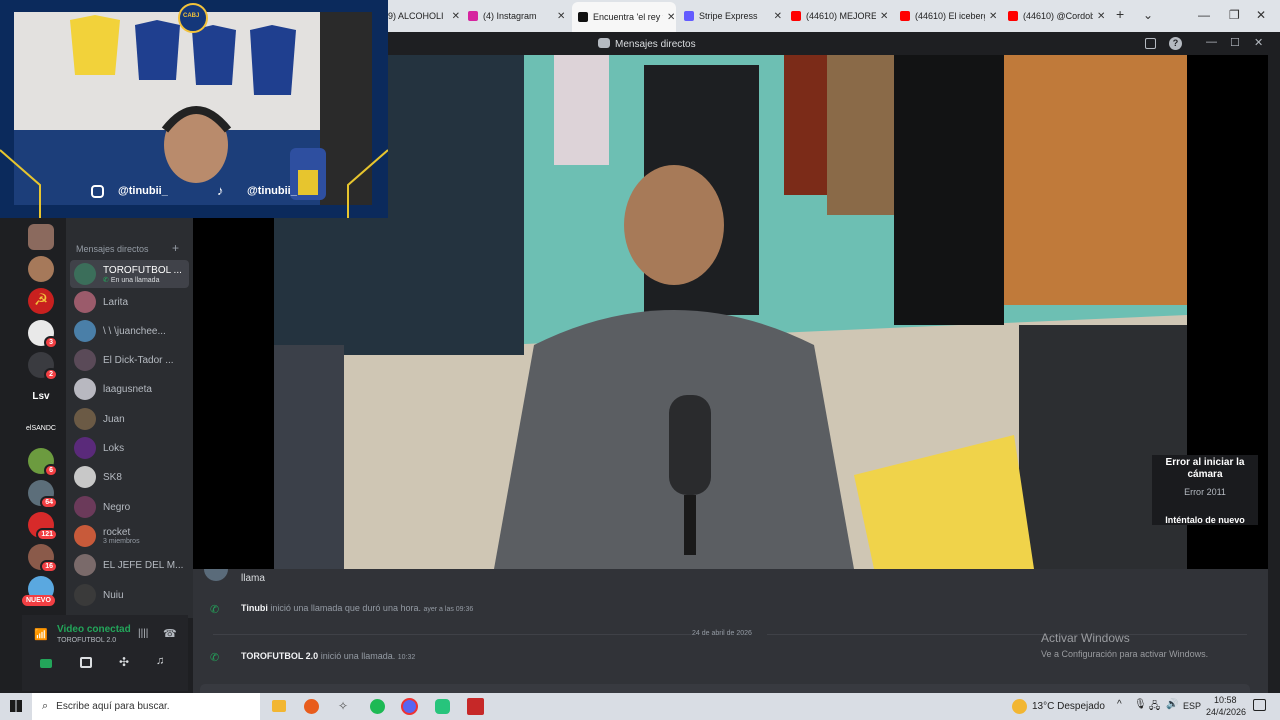 This screenshot has height=720, width=1280. Describe the element at coordinates (279, 656) in the screenshot. I see `message-author: TOROFUTBOL 2.0` at that location.